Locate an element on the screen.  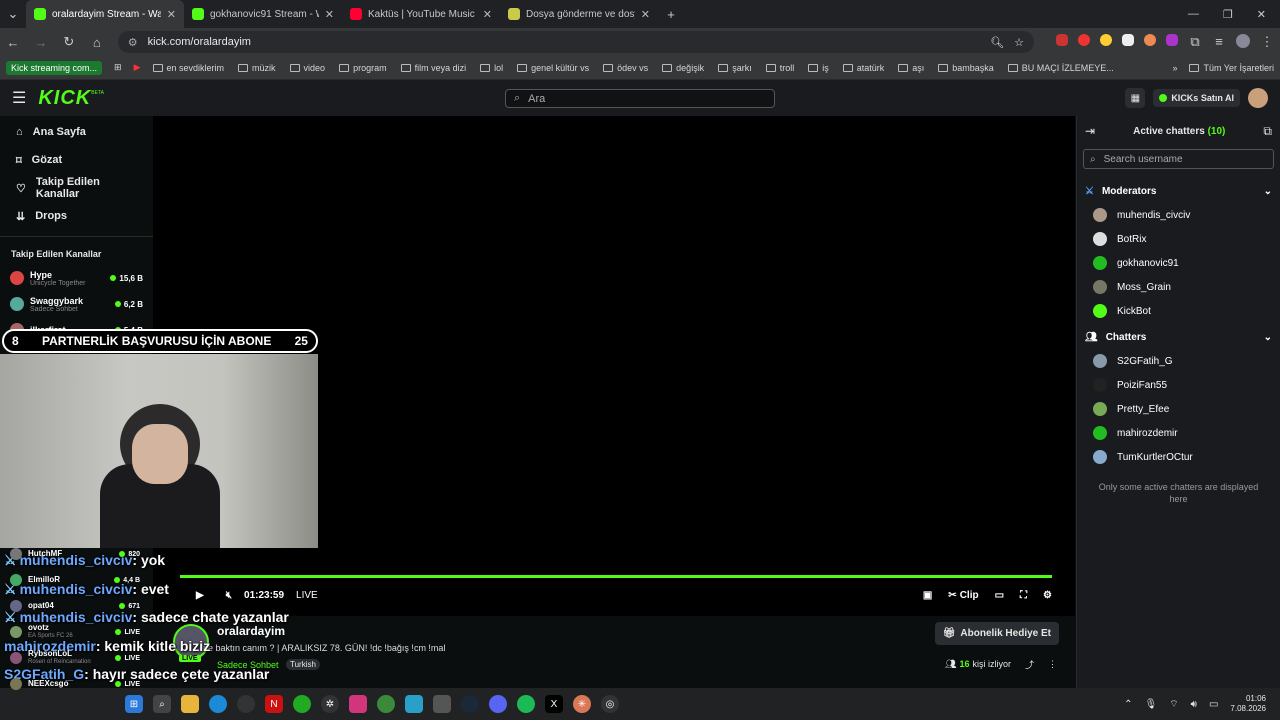
chatter-row: gokhanovic91 is located at coordinates (1178, 263).